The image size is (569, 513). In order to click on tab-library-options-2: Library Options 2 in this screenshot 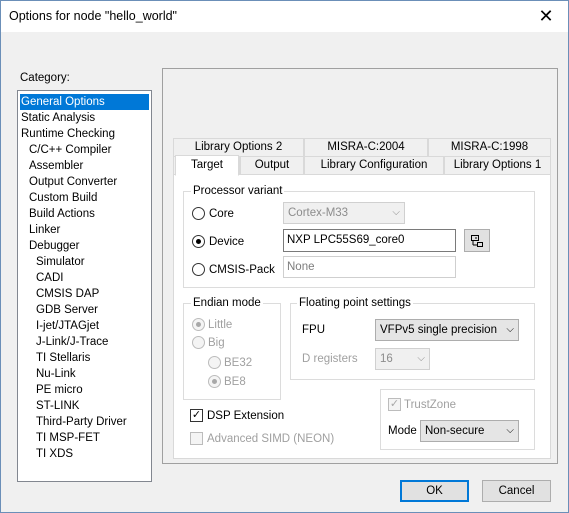, I will do `click(238, 147)`.